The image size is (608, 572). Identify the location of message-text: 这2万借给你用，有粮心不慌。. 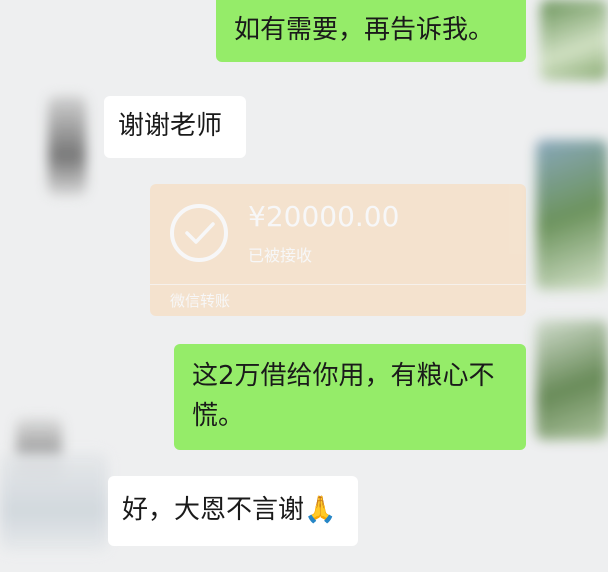
(343, 396).